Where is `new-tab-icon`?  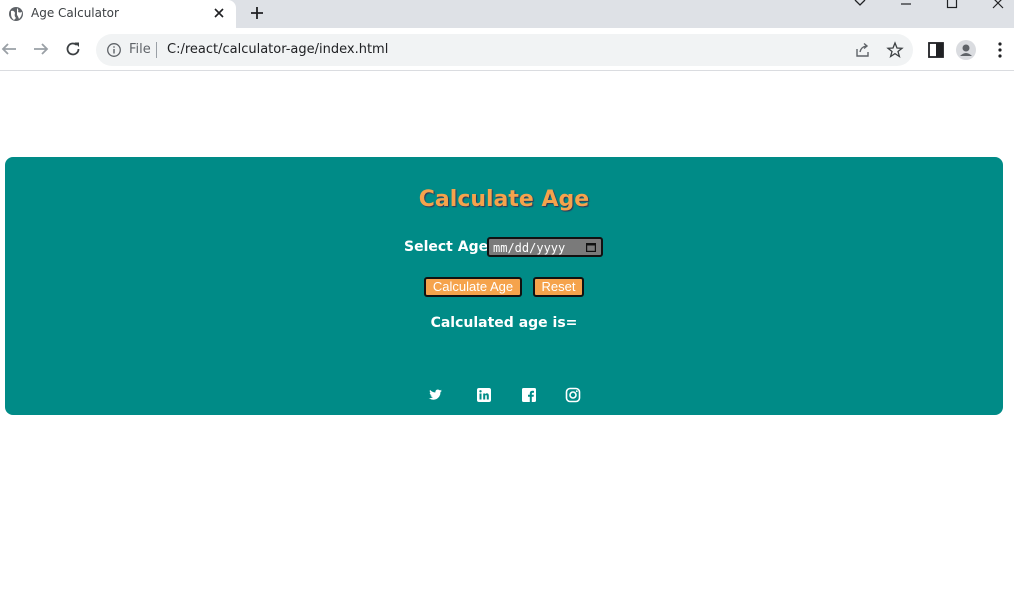
new-tab-icon is located at coordinates (257, 13).